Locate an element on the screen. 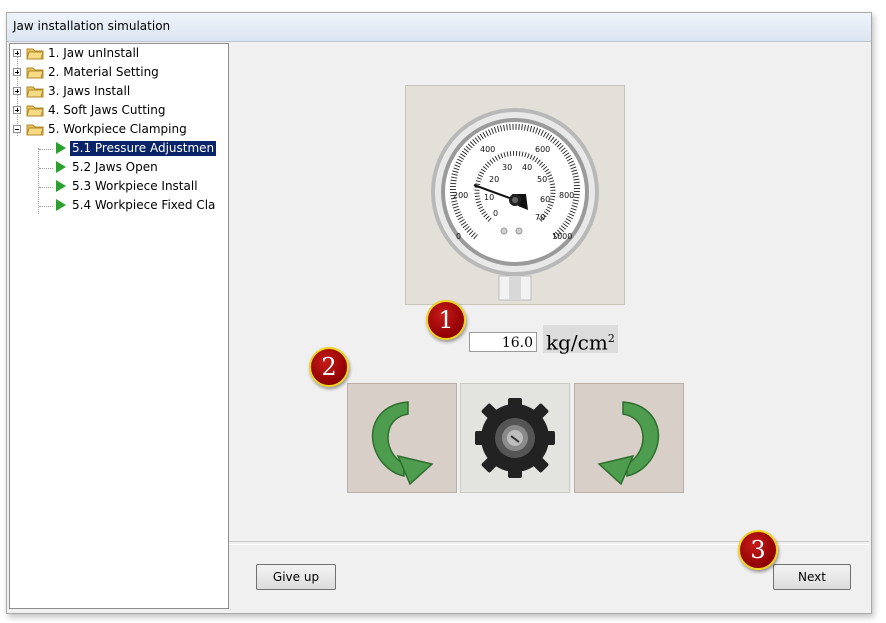 Image resolution: width=886 pixels, height=623 pixels. open-folder-icon is located at coordinates (35, 130).